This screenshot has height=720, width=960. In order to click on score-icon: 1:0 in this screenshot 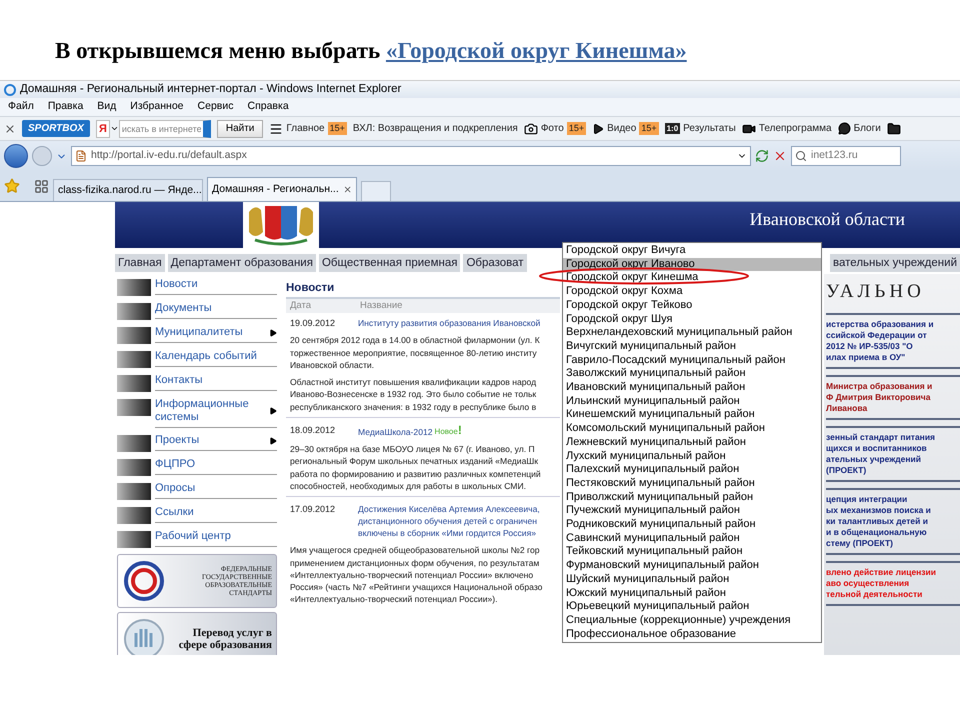, I will do `click(672, 128)`.